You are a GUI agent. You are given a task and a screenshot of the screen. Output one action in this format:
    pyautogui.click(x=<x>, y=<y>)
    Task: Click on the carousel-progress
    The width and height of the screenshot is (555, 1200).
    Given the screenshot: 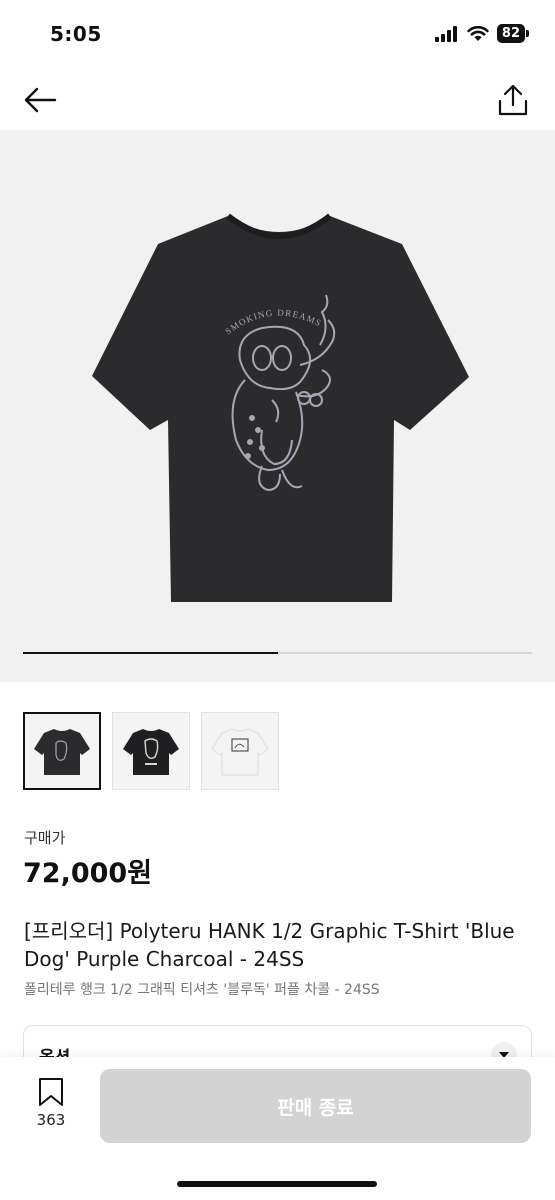 What is the action you would take?
    pyautogui.click(x=277, y=653)
    